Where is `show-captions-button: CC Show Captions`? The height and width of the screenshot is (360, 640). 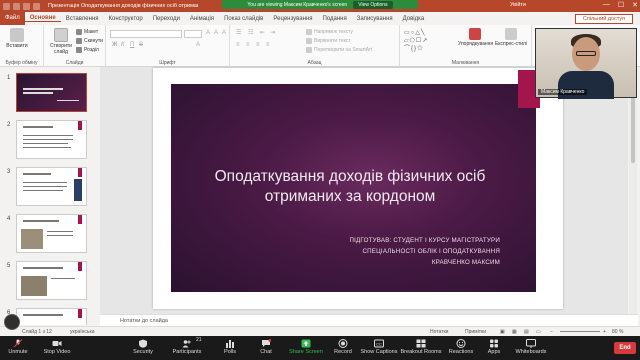
show-captions-button: CC Show Captions is located at coordinates (379, 348).